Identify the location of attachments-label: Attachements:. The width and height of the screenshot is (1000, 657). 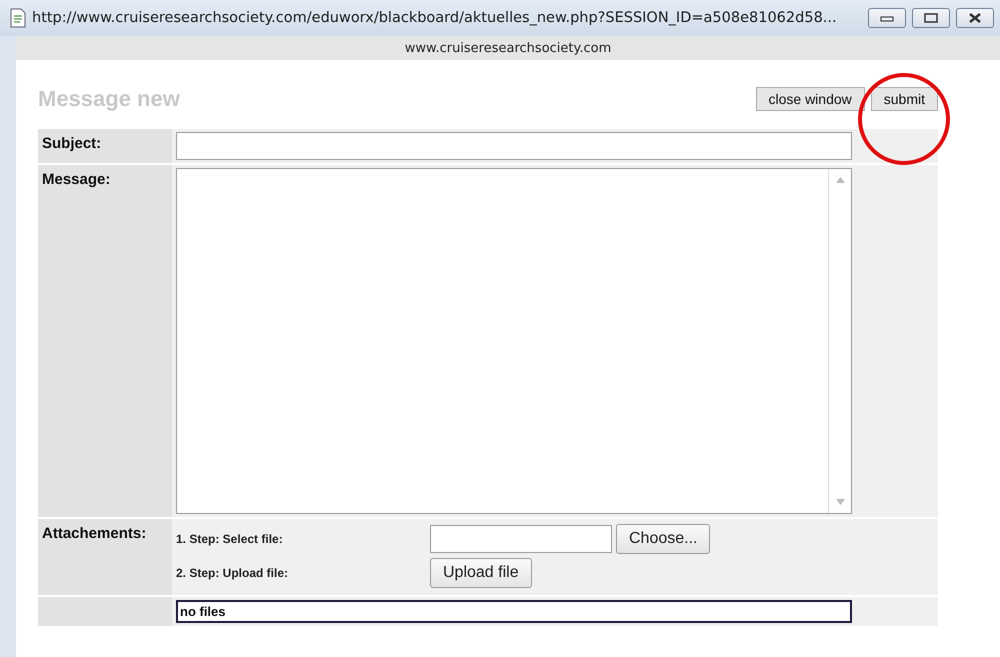
(105, 557).